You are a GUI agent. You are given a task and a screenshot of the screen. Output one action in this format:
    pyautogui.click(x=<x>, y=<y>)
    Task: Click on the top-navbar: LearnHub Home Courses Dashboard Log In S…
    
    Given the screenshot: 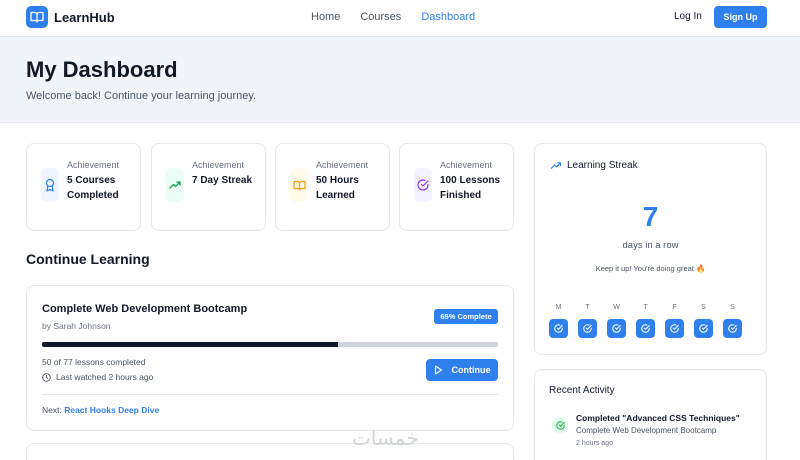 What is the action you would take?
    pyautogui.click(x=400, y=18)
    